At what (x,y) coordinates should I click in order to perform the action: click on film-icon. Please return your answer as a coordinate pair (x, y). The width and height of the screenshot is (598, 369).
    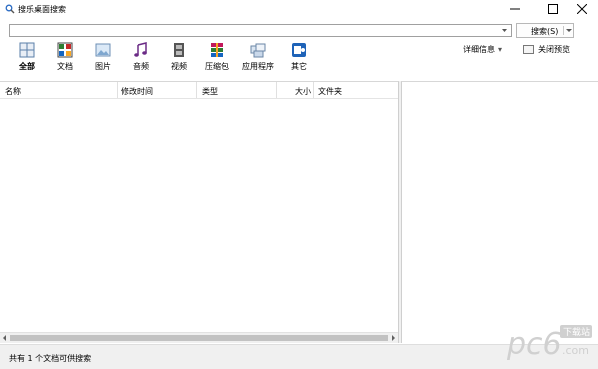
    Looking at the image, I should click on (179, 50).